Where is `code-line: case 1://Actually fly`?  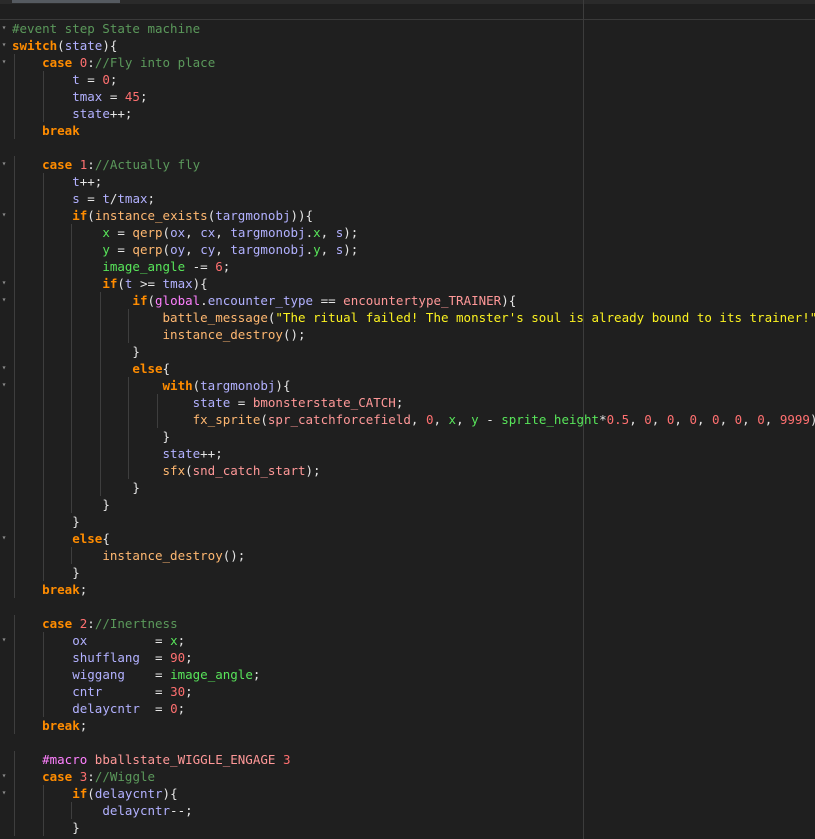 code-line: case 1://Actually fly is located at coordinates (413, 164).